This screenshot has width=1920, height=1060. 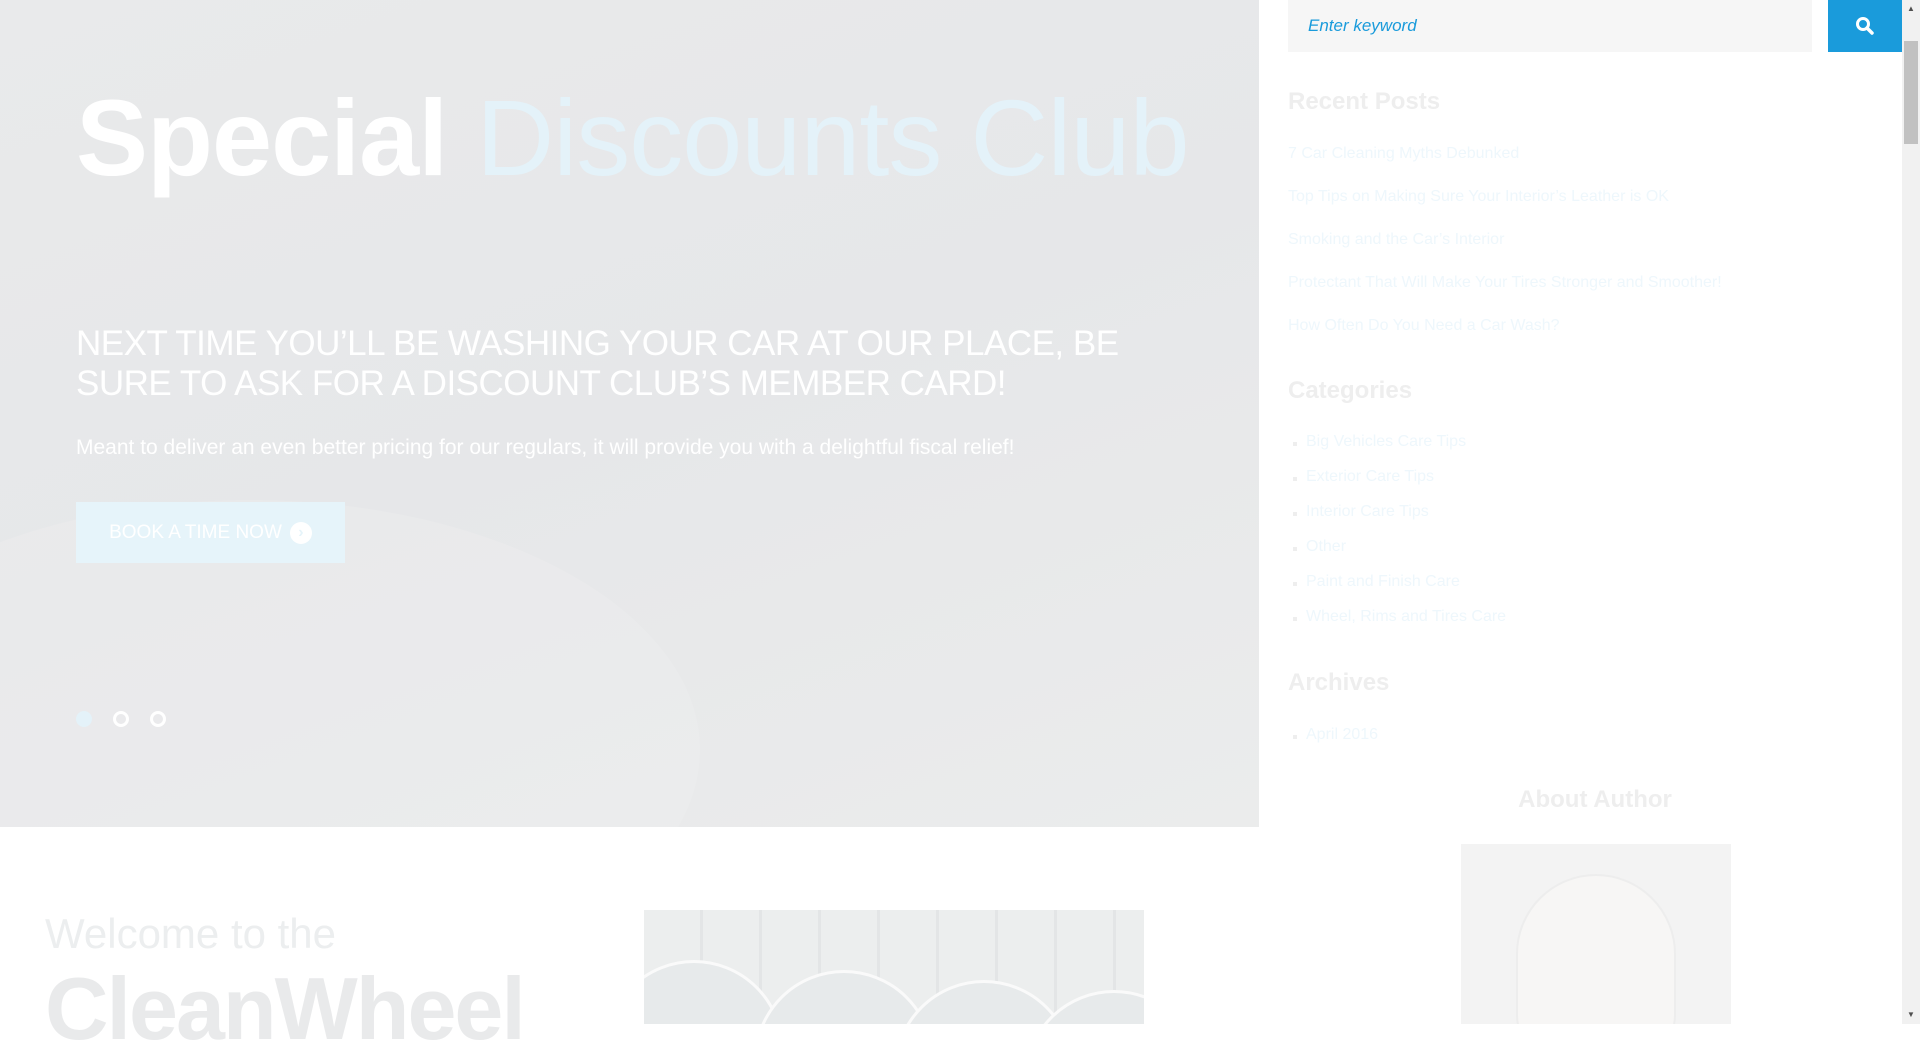 What do you see at coordinates (1342, 735) in the screenshot?
I see `archive-link: April 2016` at bounding box center [1342, 735].